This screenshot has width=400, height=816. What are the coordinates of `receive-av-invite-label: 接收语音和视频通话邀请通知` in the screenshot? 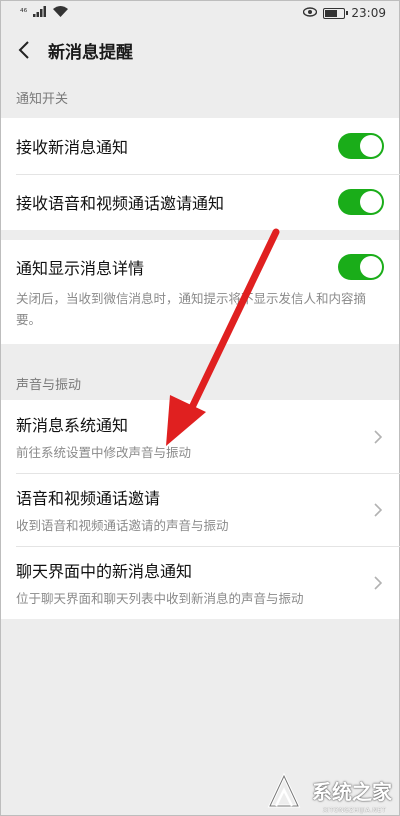 It's located at (120, 203).